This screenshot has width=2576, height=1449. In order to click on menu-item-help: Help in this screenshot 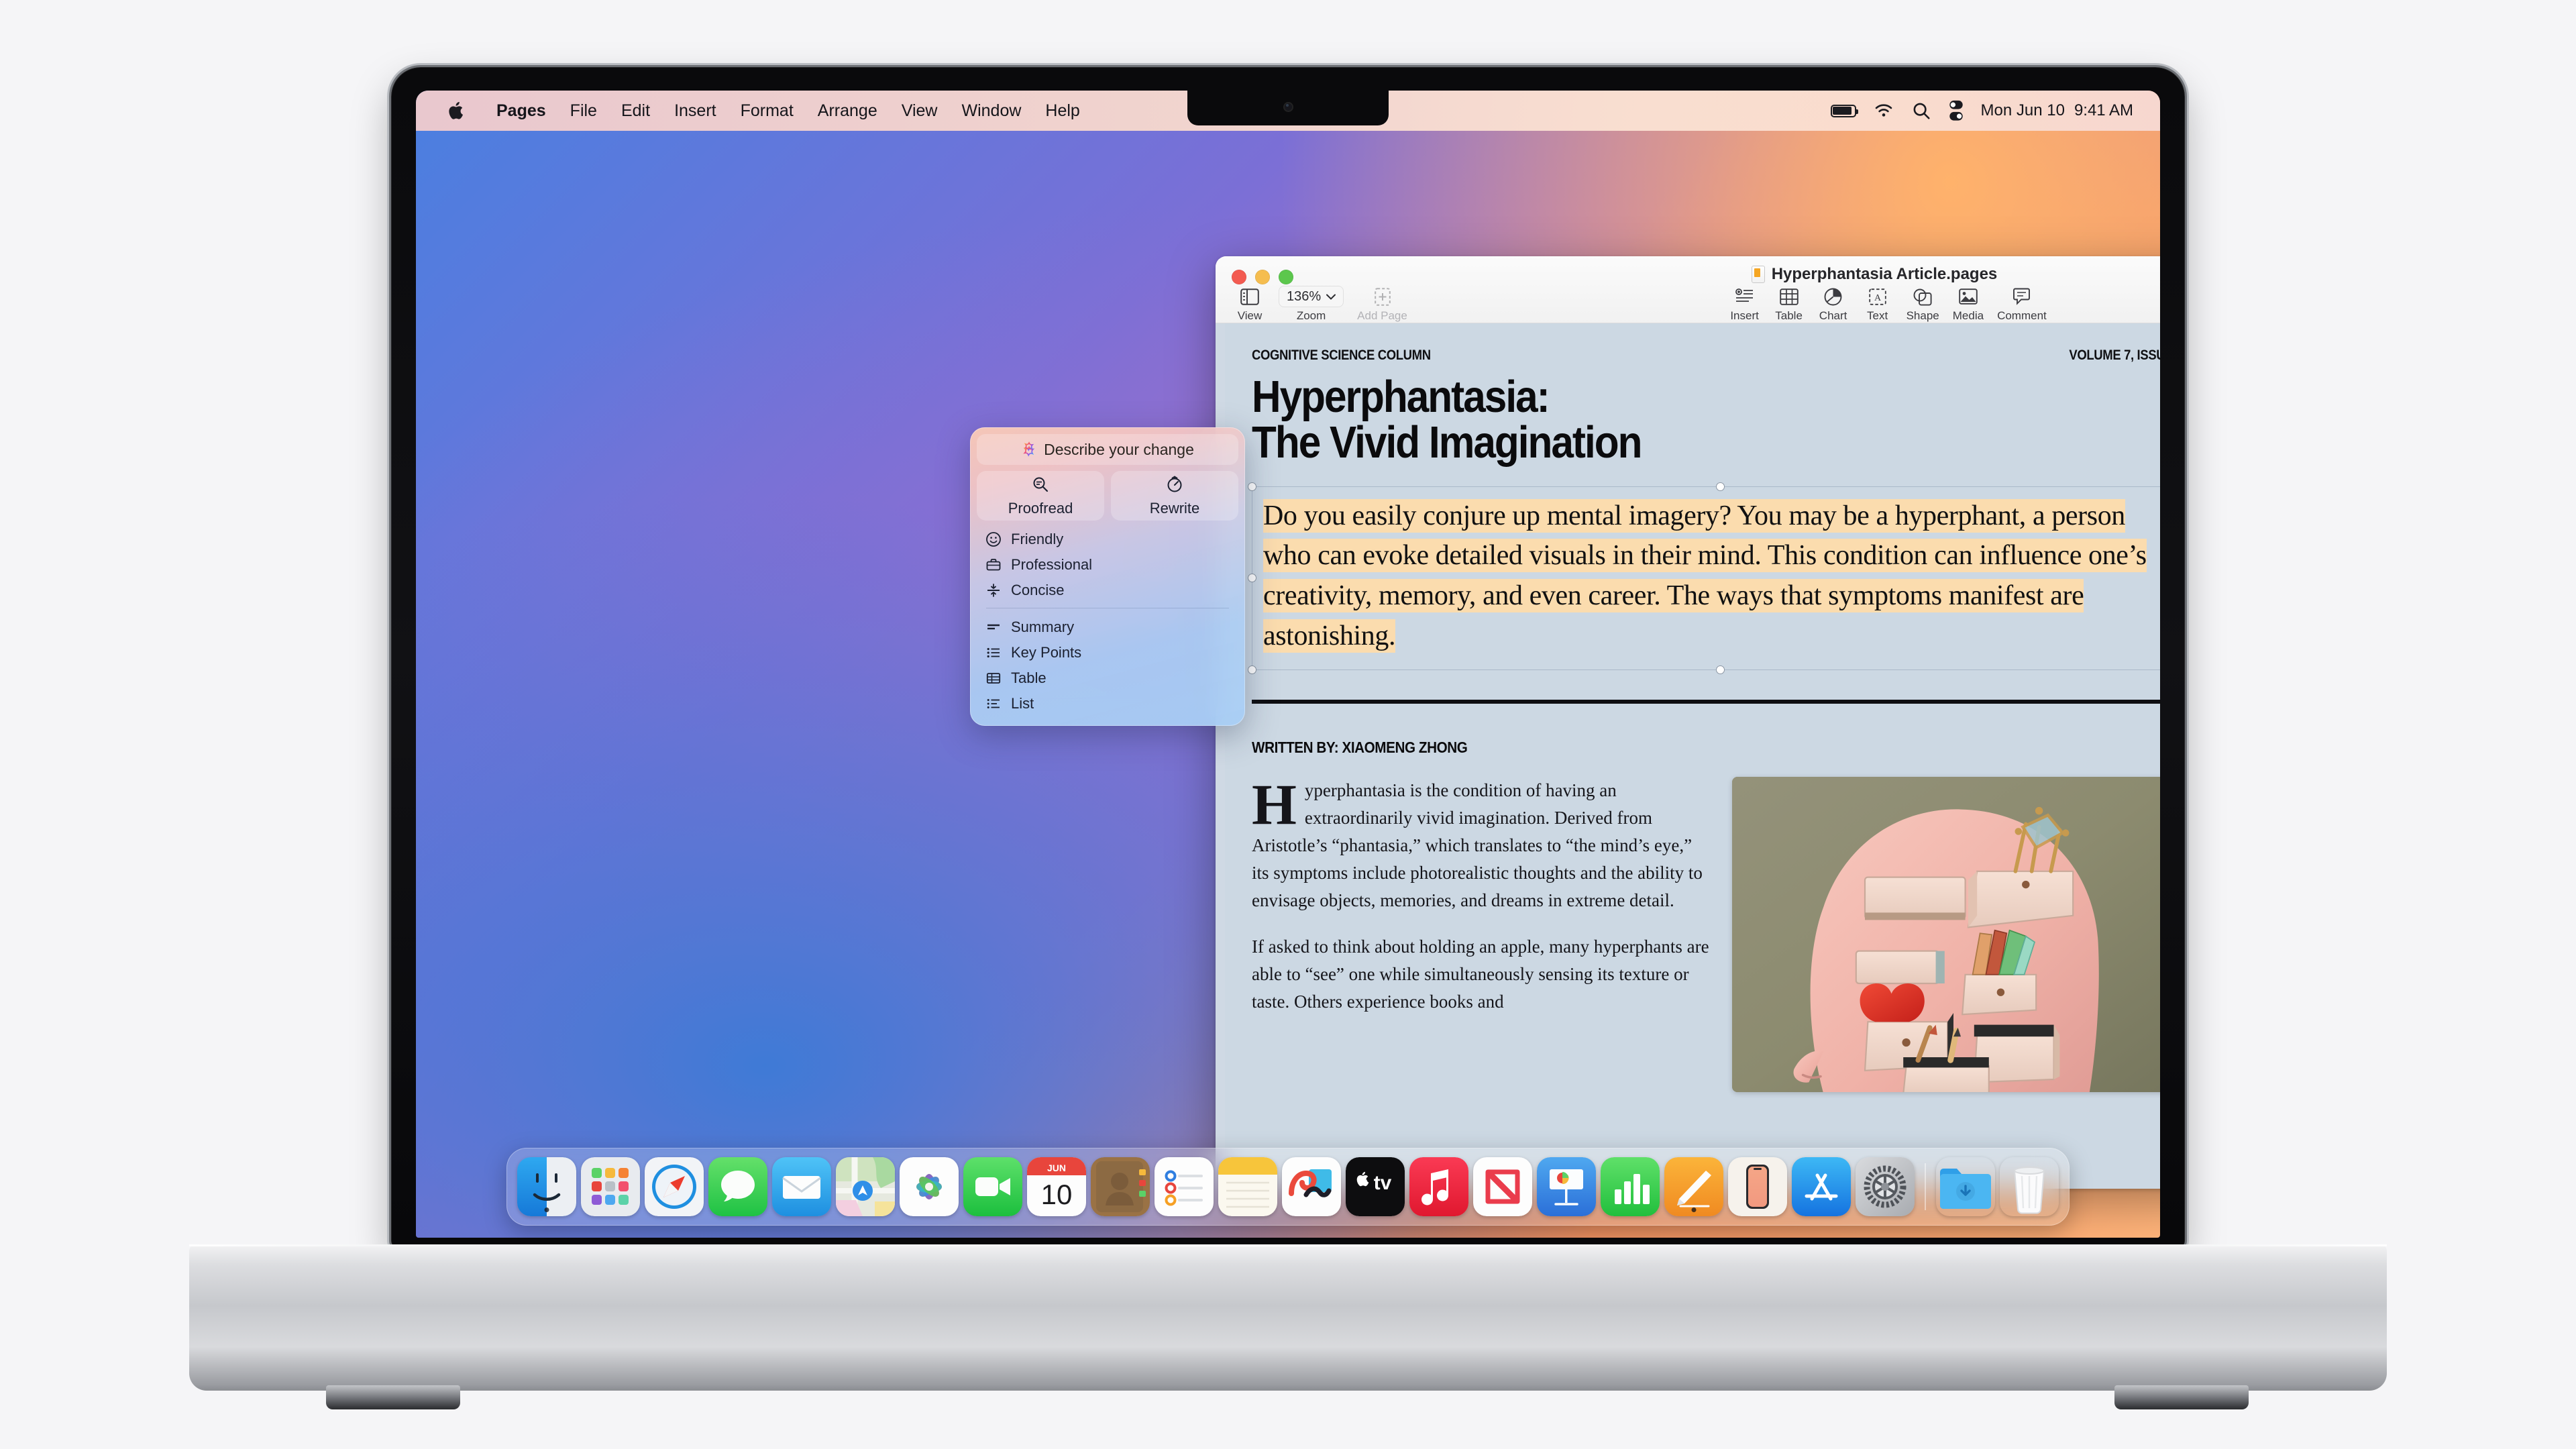, I will do `click(1062, 111)`.